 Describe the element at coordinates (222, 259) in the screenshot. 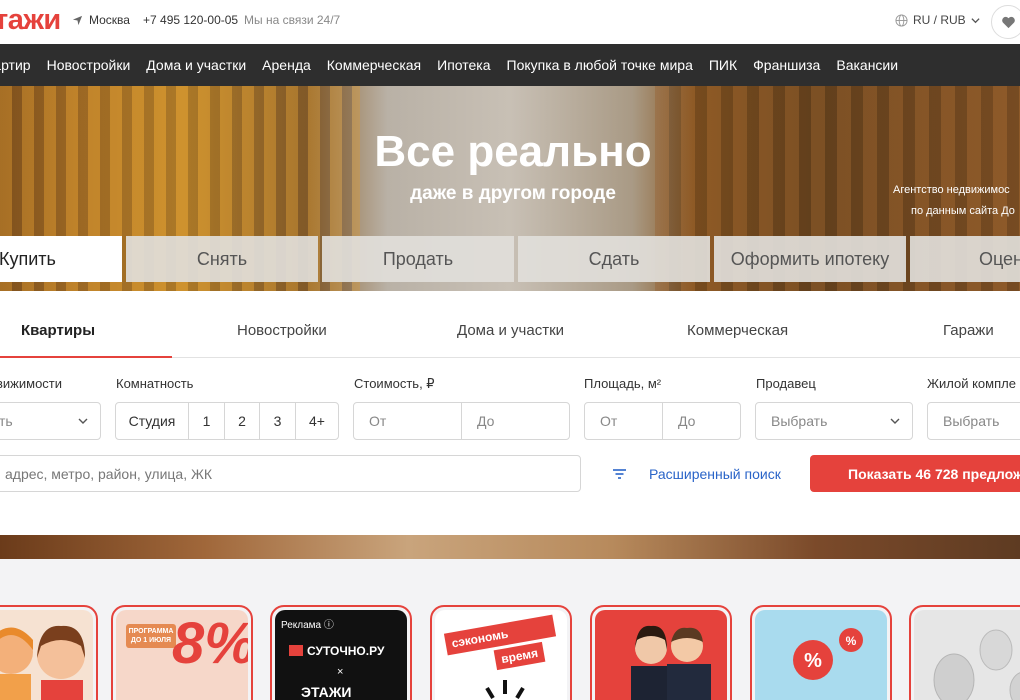

I see `tab-rent: Снять` at that location.